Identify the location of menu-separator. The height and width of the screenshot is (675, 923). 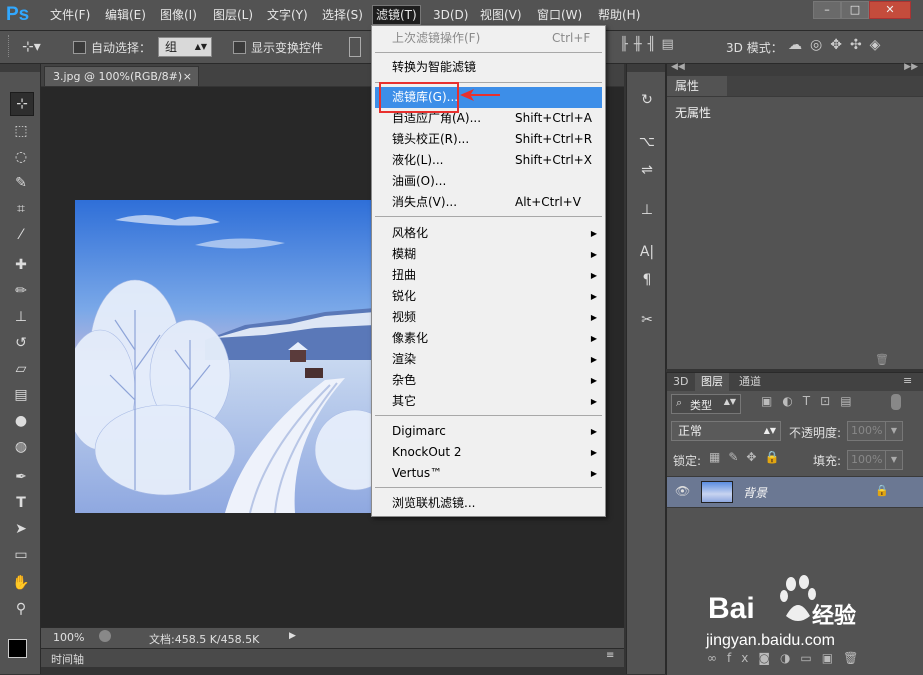
(488, 415).